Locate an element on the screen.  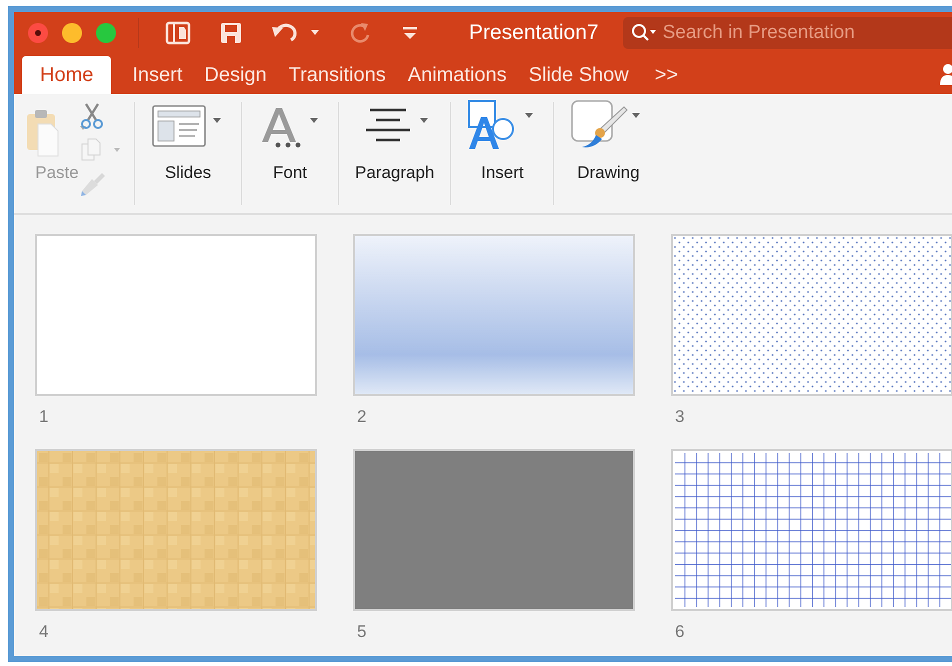
ribbon-tab: Insert is located at coordinates (157, 75).